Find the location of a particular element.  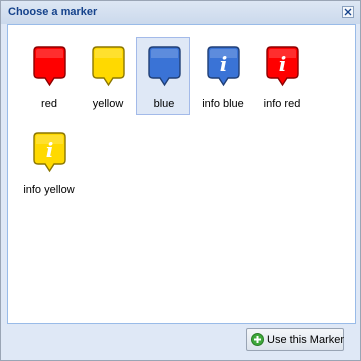

info-red-marker-icon: i is located at coordinates (282, 66).